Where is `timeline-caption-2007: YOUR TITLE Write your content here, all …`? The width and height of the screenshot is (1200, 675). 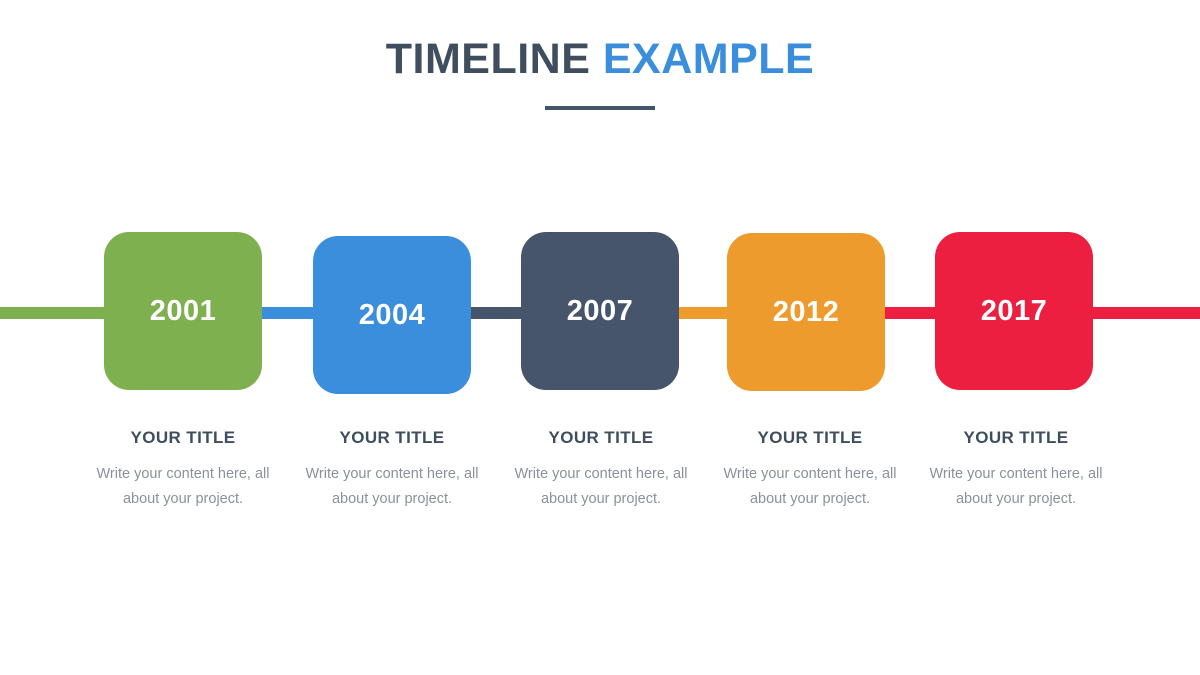 timeline-caption-2007: YOUR TITLE Write your content here, all … is located at coordinates (601, 470).